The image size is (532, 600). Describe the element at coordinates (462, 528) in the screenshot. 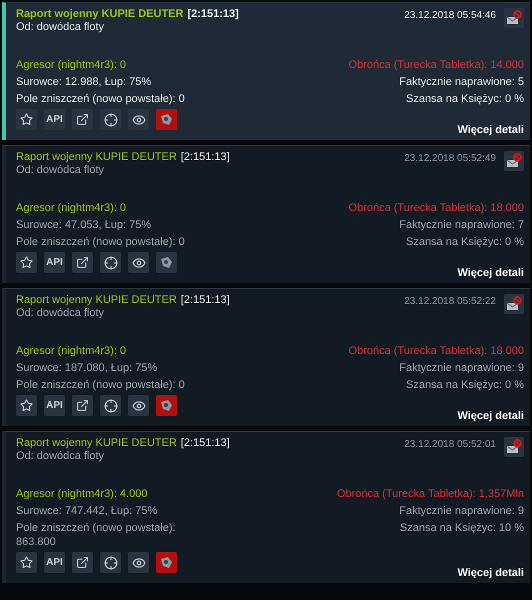

I see `moon-chance-text: Szansa na Księżyc: 10 %` at that location.